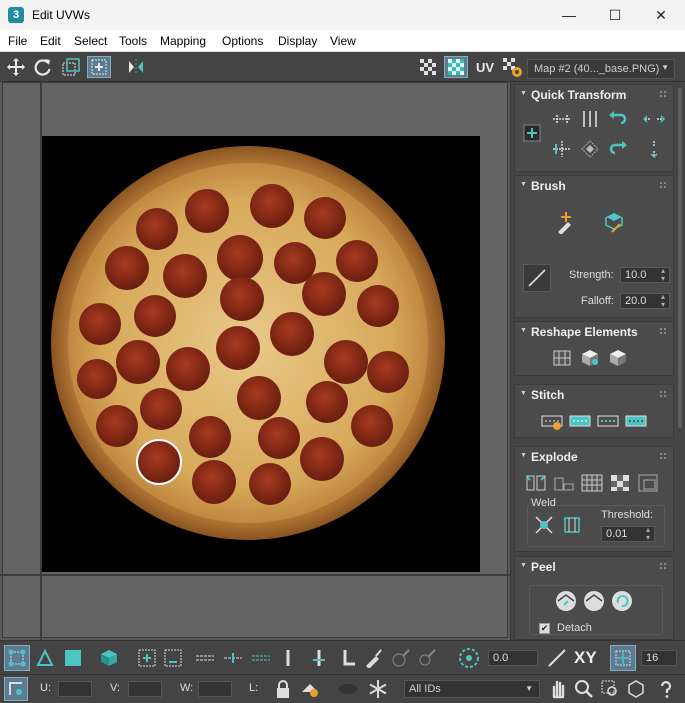  I want to click on rotate-ccw-icon, so click(618, 119).